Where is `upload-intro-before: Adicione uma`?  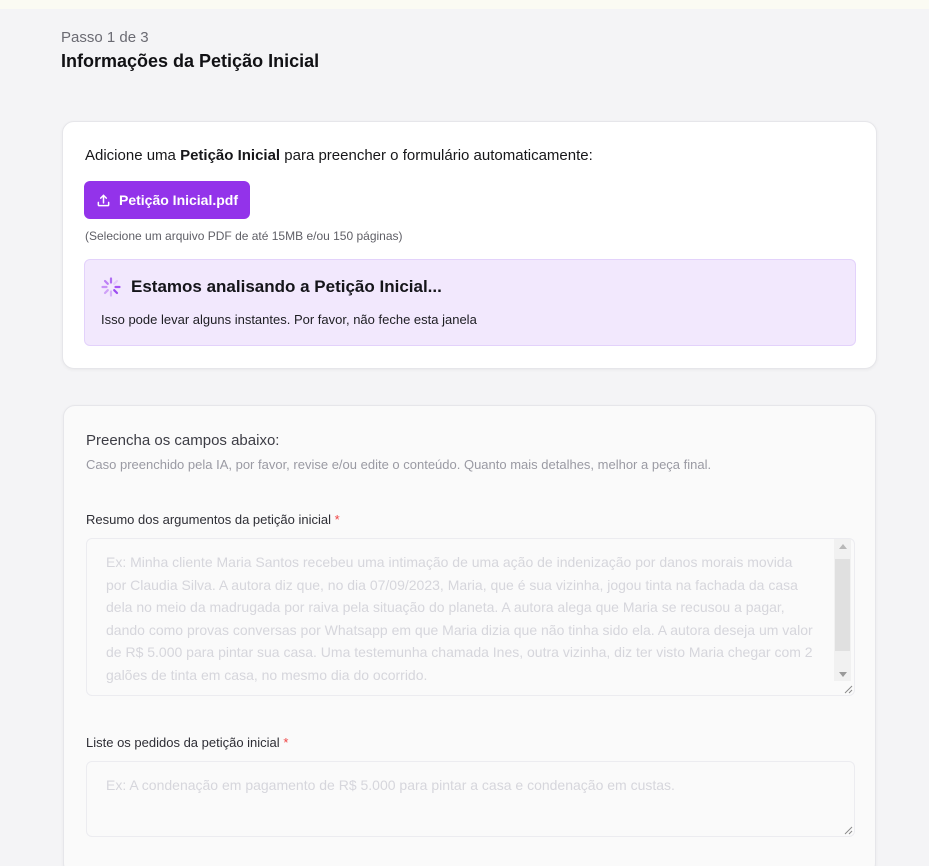 upload-intro-before: Adicione uma is located at coordinates (133, 155).